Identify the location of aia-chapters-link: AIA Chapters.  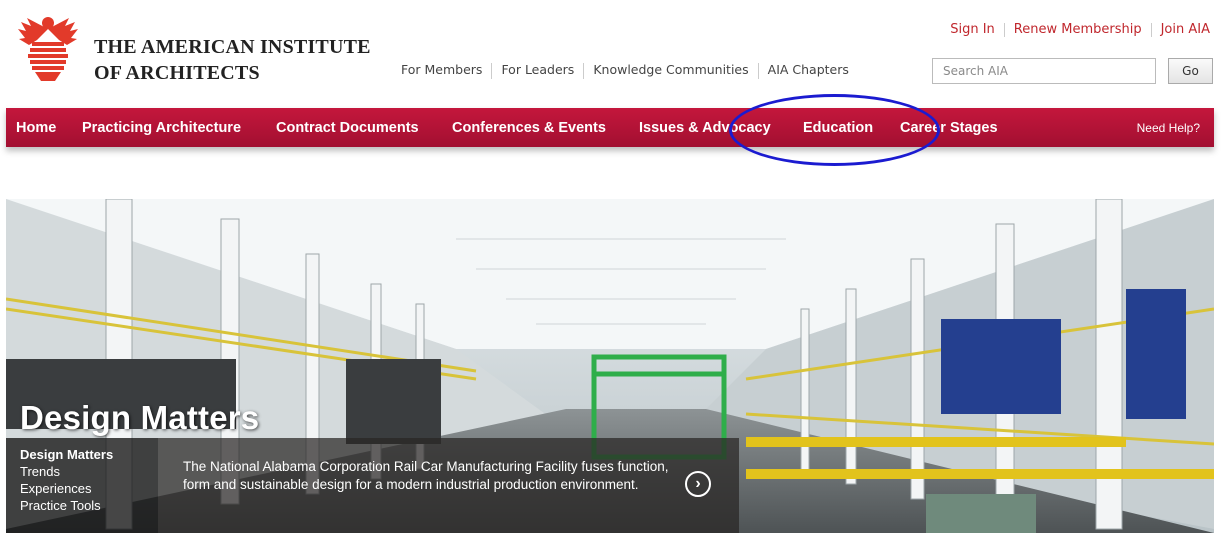
(808, 69).